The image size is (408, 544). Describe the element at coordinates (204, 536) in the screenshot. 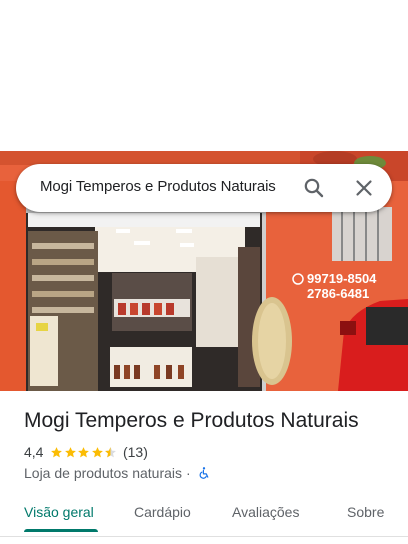

I see `tabs-divider` at that location.